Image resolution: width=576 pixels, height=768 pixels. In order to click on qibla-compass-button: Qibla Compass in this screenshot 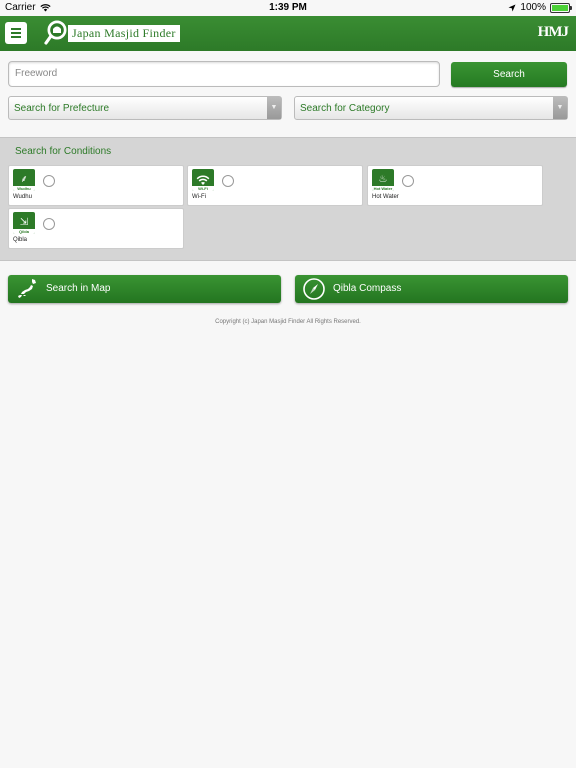, I will do `click(431, 289)`.